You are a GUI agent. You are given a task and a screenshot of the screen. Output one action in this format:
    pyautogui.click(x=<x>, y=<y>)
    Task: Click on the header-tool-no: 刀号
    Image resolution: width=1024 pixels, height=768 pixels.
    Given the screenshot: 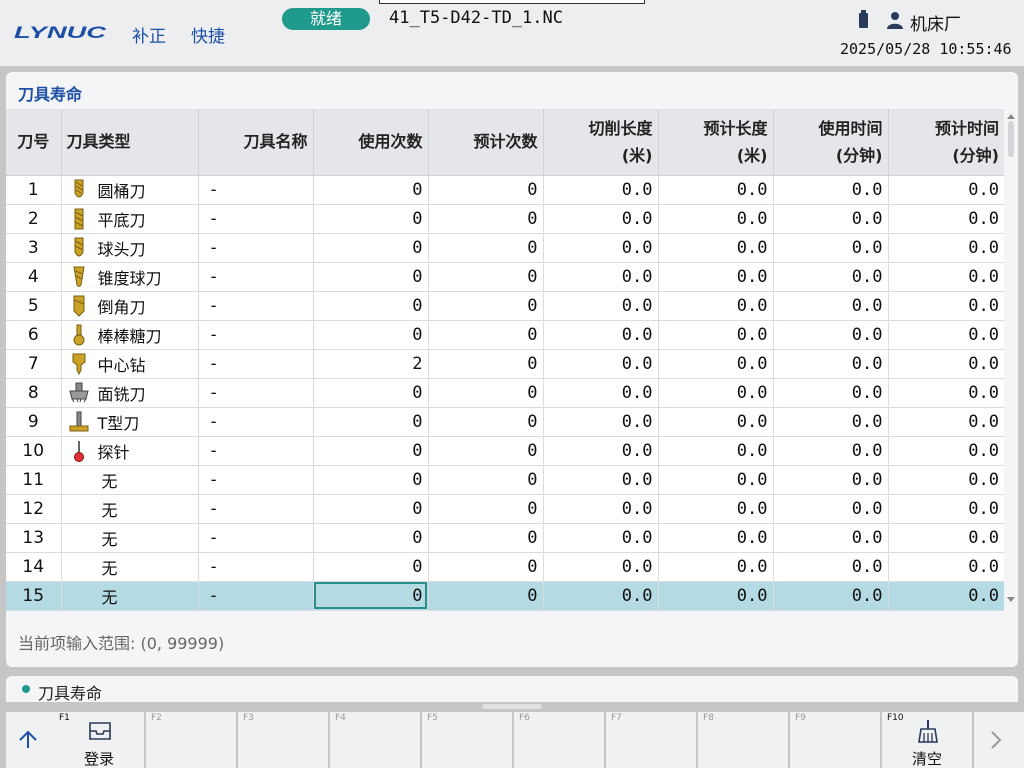 What is the action you would take?
    pyautogui.click(x=33, y=142)
    